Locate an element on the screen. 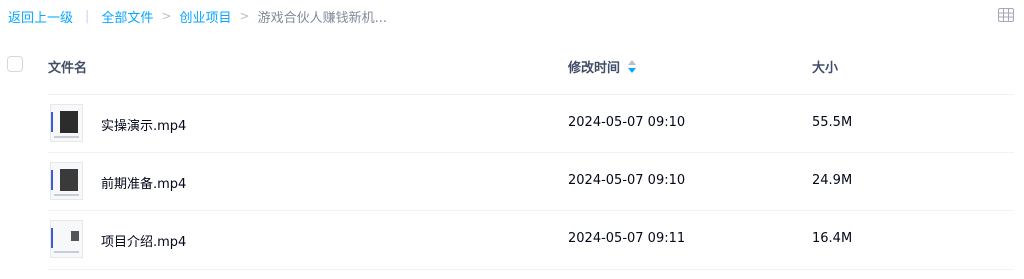  file-list-header: 文件名 修改时间 大小 is located at coordinates (512, 65).